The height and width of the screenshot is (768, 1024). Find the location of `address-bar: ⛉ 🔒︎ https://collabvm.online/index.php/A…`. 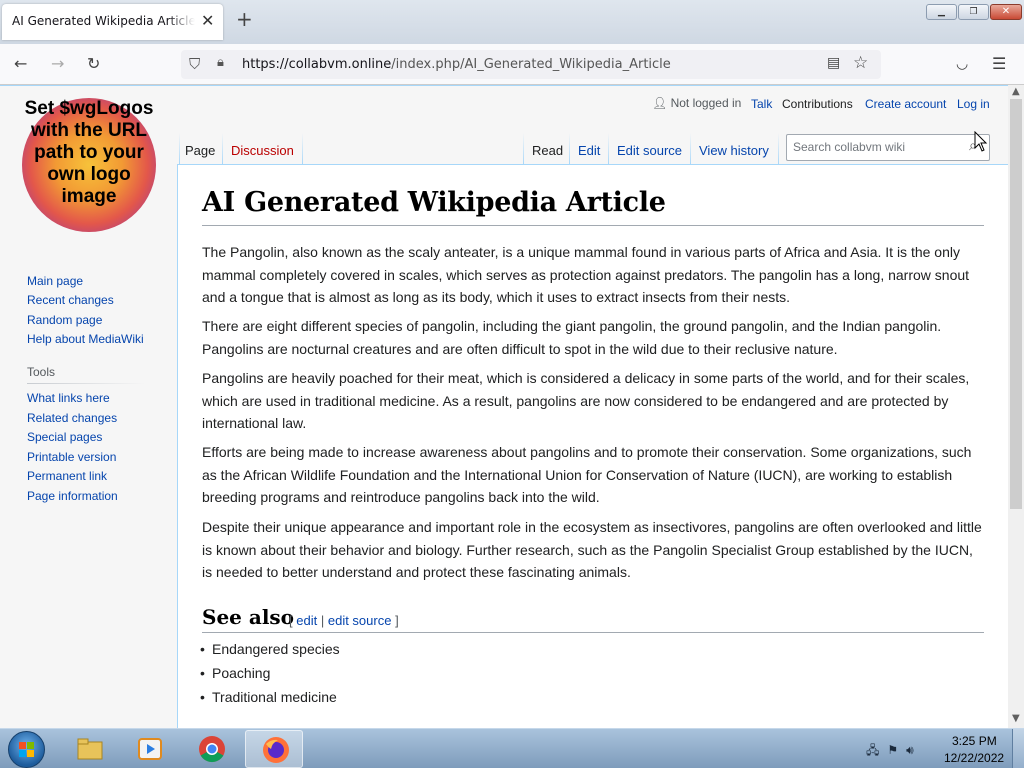

address-bar: ⛉ 🔒︎ https://collabvm.online/index.php/A… is located at coordinates (531, 64).